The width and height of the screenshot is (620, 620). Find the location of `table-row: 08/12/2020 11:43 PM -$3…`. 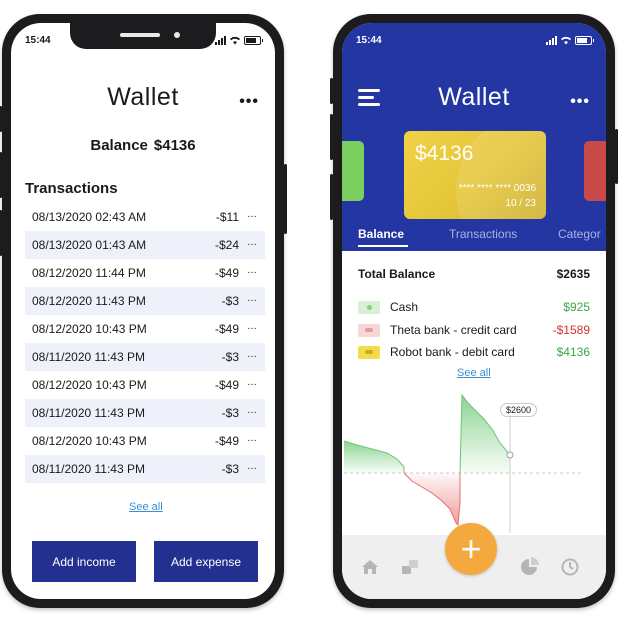

table-row: 08/12/2020 11:43 PM -$3… is located at coordinates (145, 301).